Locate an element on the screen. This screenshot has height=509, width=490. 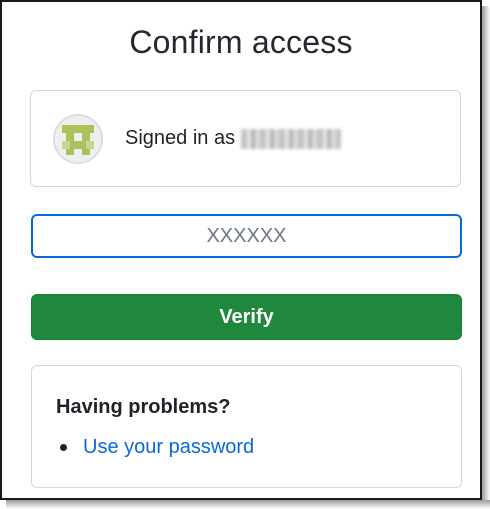
recovery-options-list: Use your password is located at coordinates (155, 447).